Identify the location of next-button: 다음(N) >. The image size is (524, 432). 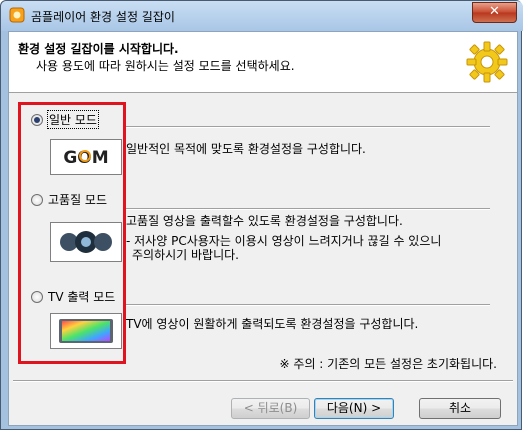
(354, 408).